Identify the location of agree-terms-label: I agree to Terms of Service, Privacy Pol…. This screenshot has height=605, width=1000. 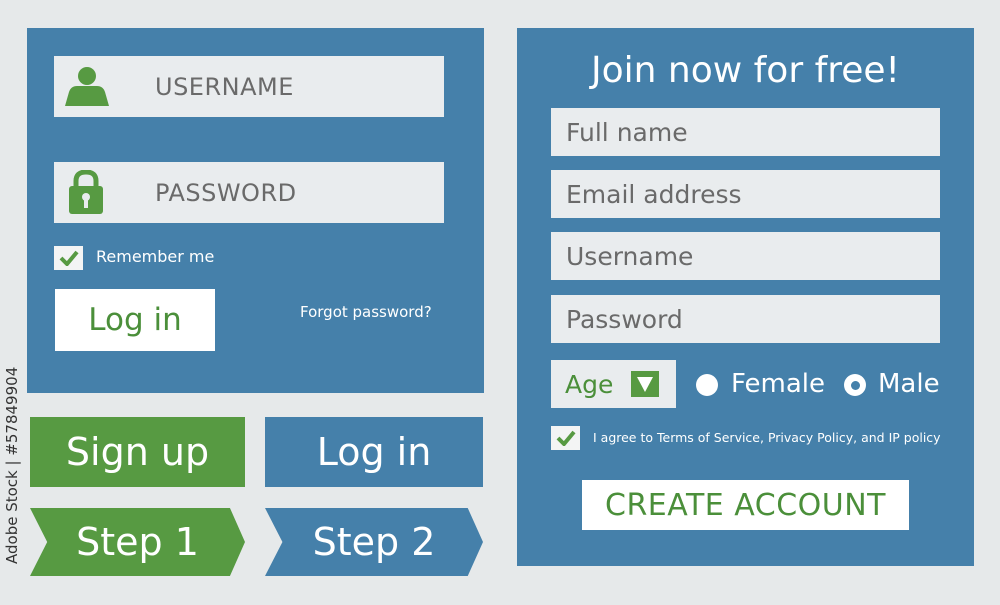
(767, 437).